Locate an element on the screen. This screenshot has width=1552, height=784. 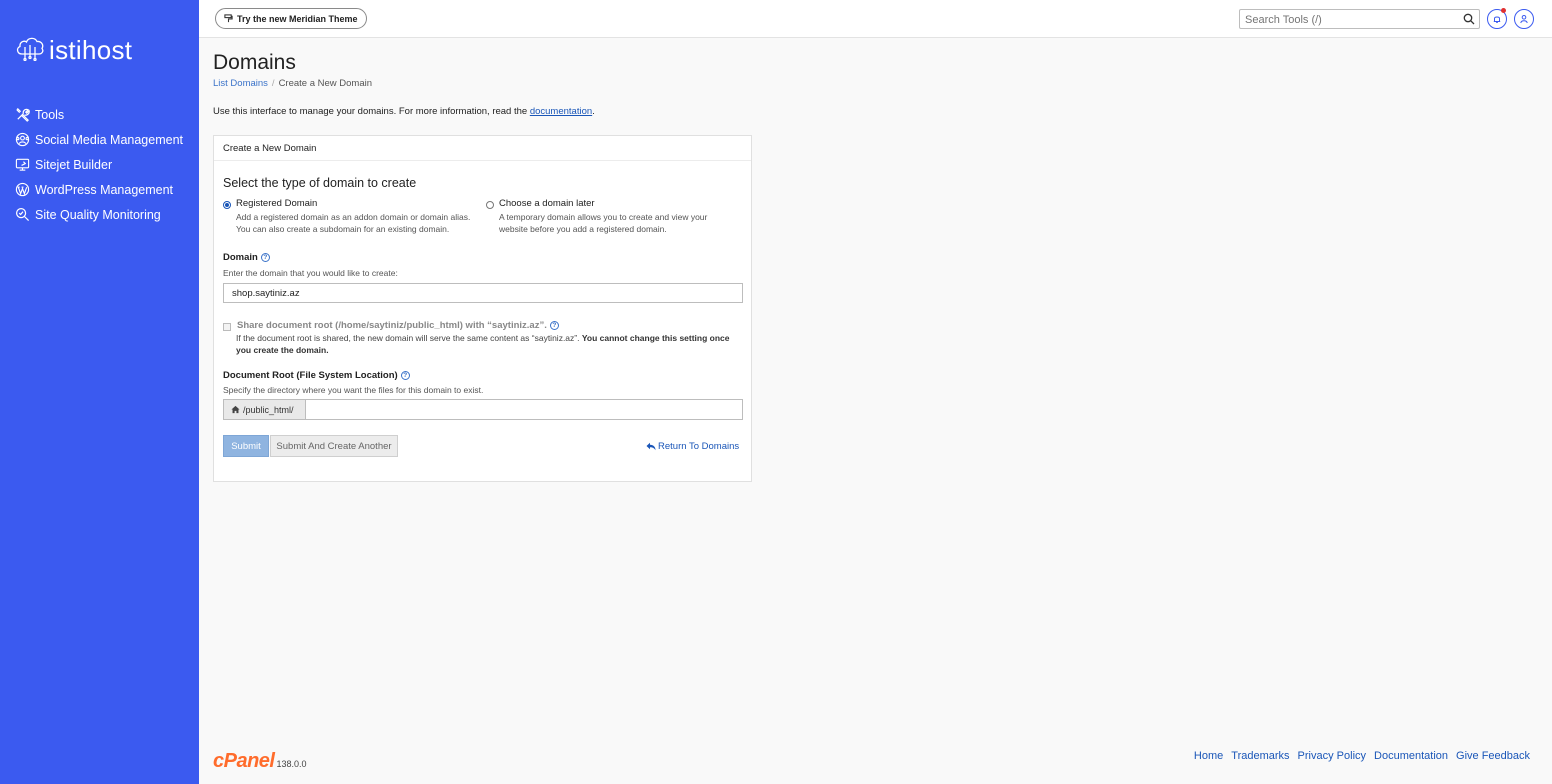
docroot-prefix: /public_html/ is located at coordinates (264, 409).